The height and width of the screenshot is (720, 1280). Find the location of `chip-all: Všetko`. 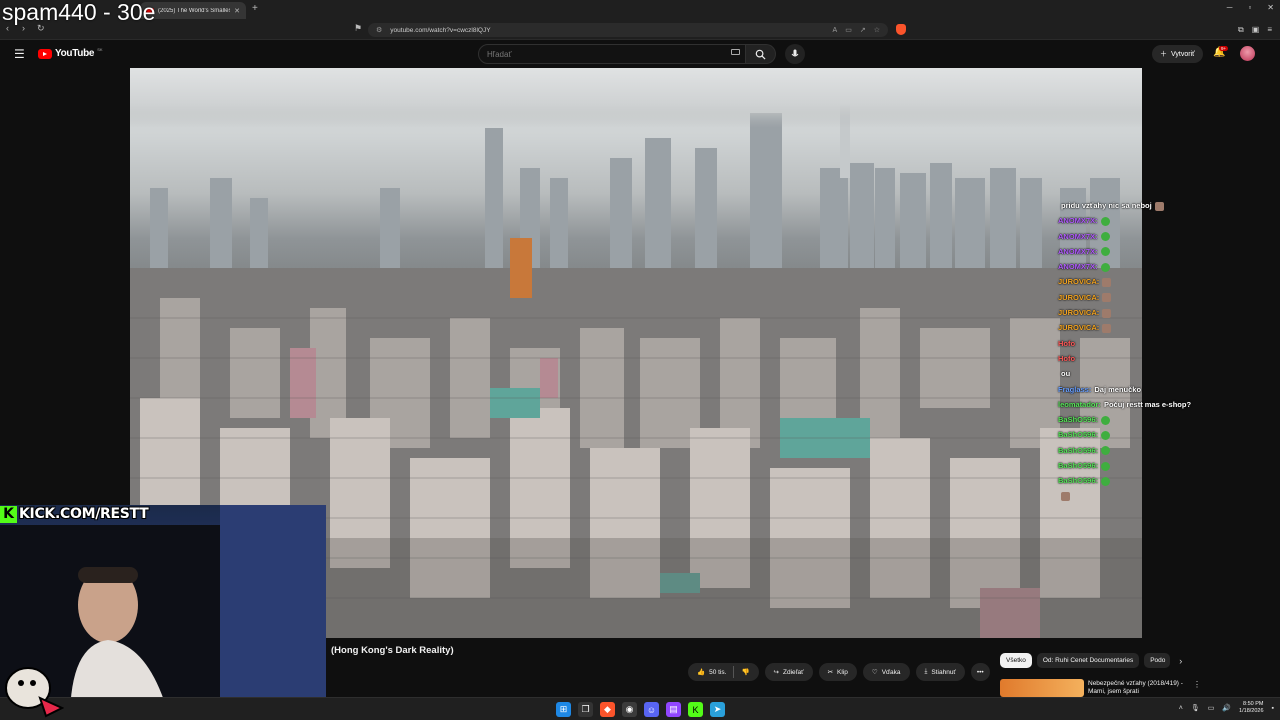

chip-all: Všetko is located at coordinates (1016, 660).